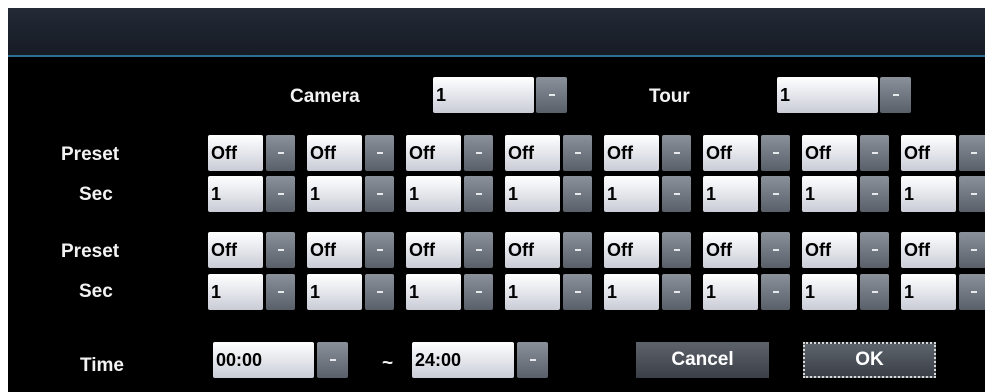 Image resolution: width=985 pixels, height=392 pixels. I want to click on camera-select: 1, so click(500, 95).